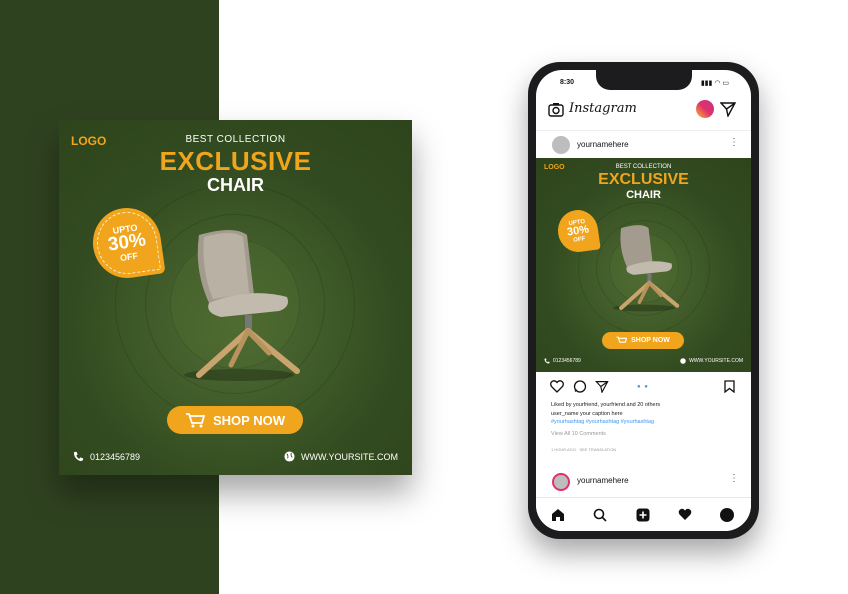  Describe the element at coordinates (587, 414) in the screenshot. I see `caption-text: user_name your caption here` at that location.